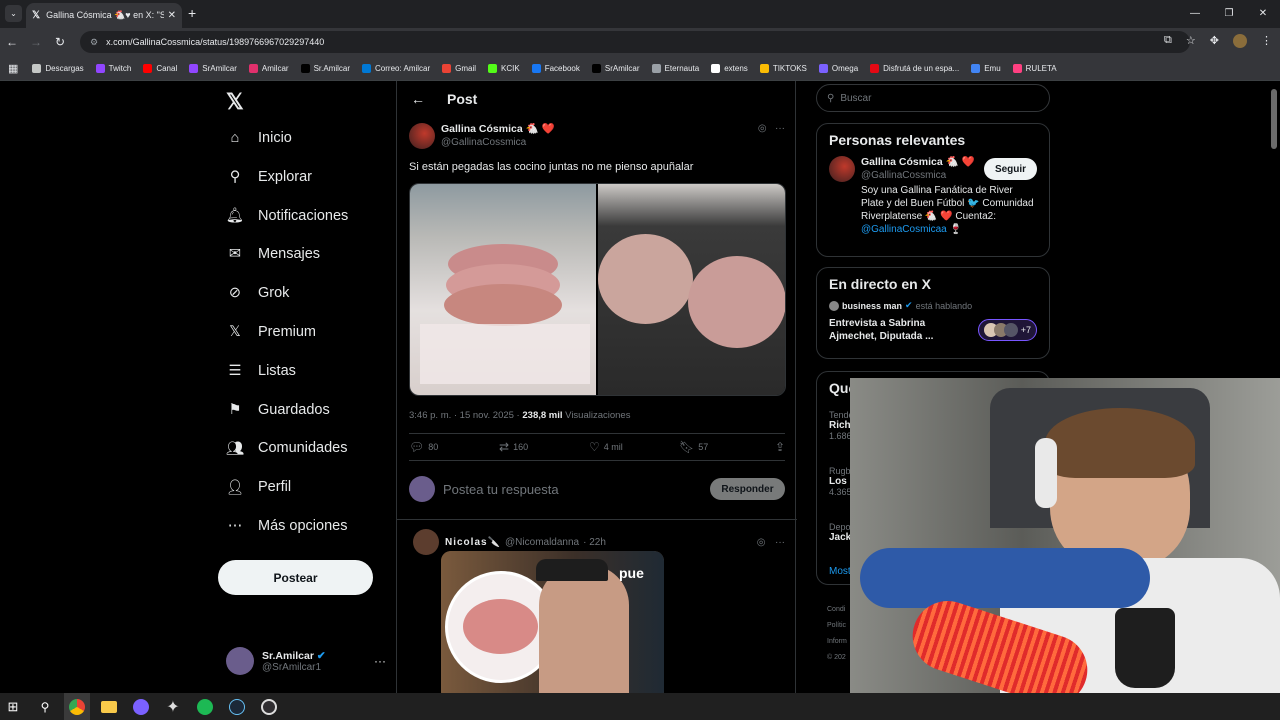 This screenshot has width=1280, height=720. Describe the element at coordinates (986, 68) in the screenshot. I see `bookmark-item: Emu` at that location.